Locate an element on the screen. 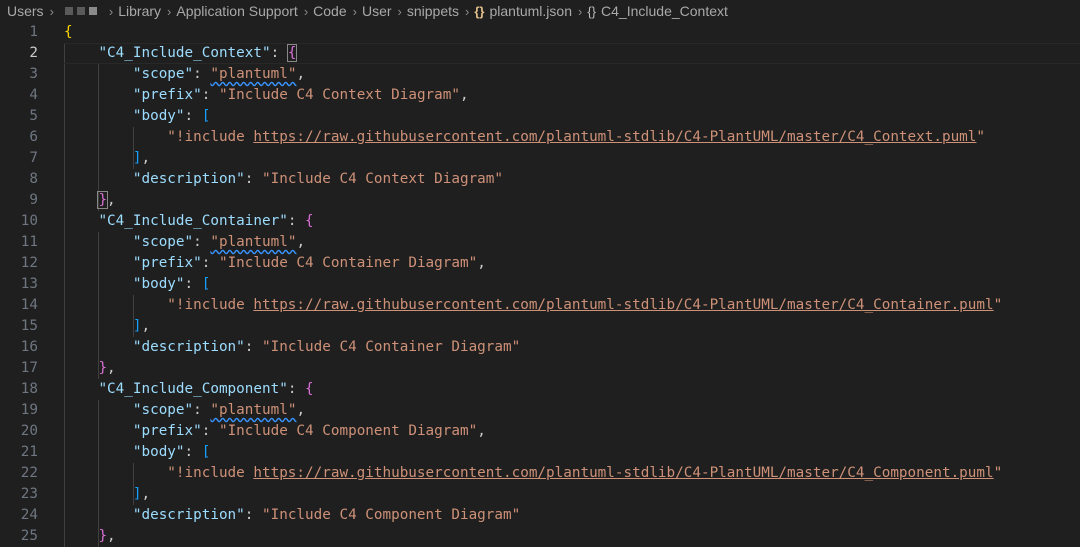  breadcrumb-label: snippets is located at coordinates (433, 11).